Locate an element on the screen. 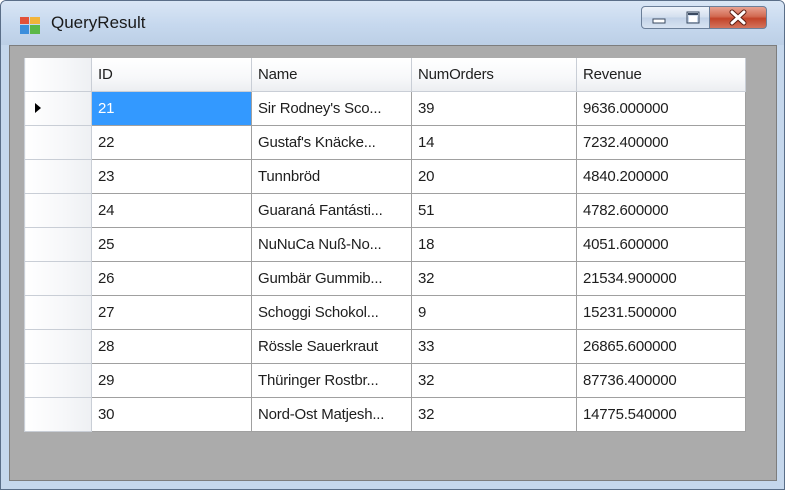 The width and height of the screenshot is (785, 490). cell-revenue: 4840.200000 is located at coordinates (661, 176).